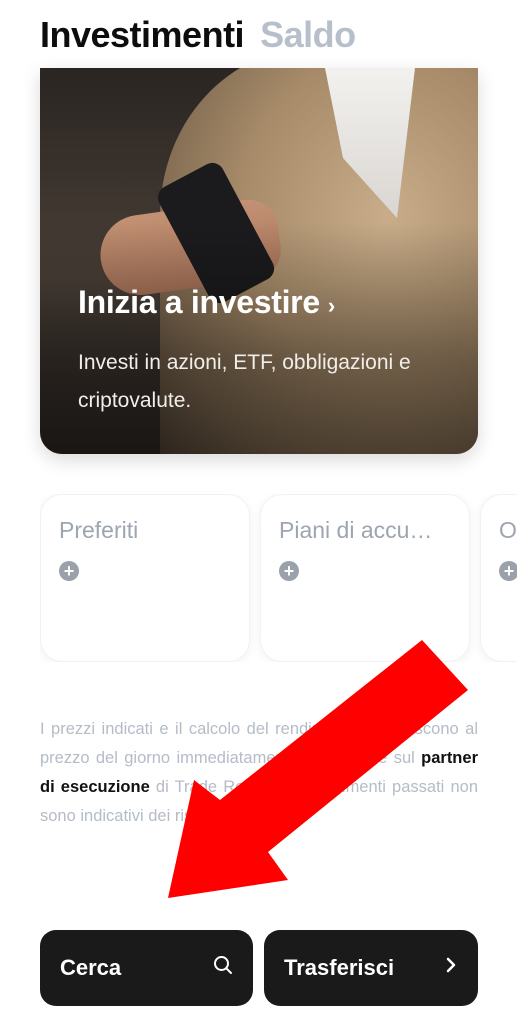 This screenshot has width=517, height=1030. I want to click on card-title: O, so click(508, 530).